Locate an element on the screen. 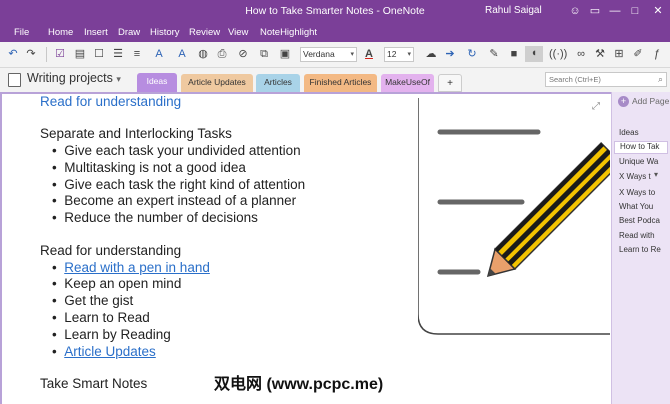 The image size is (670, 404). list-item: • Become an expert instead of a planner is located at coordinates (174, 200).